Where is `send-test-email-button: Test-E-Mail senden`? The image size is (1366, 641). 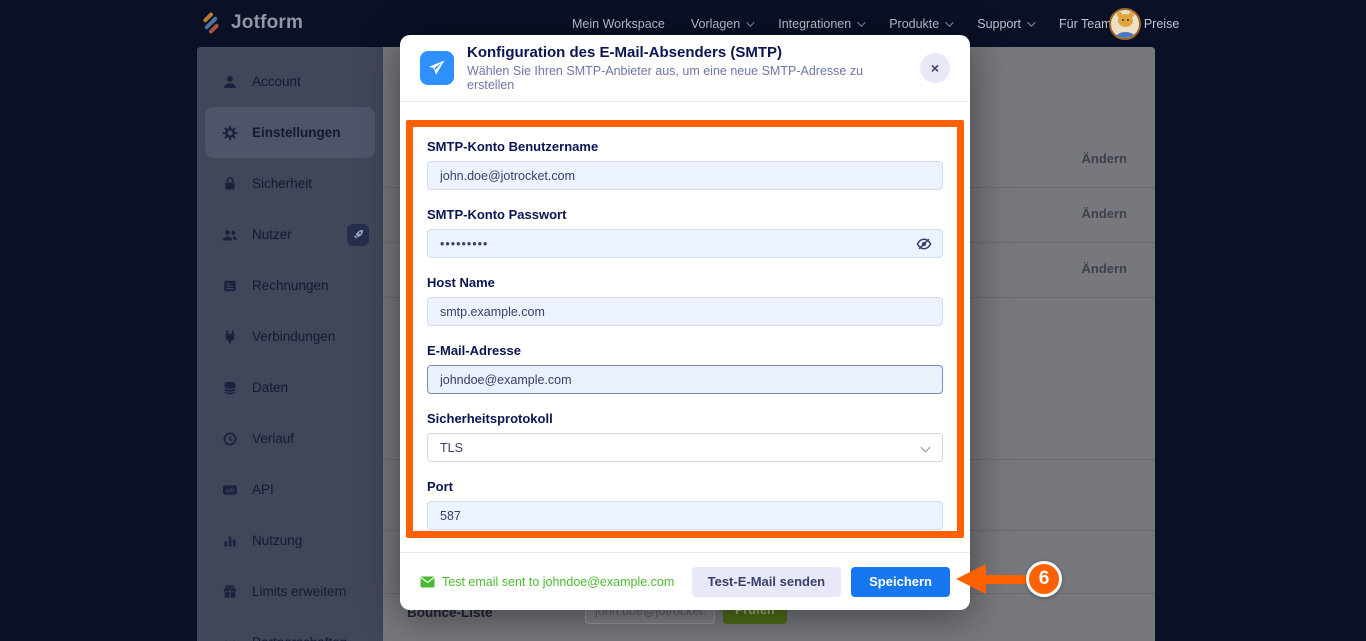
send-test-email-button: Test-E-Mail senden is located at coordinates (766, 581).